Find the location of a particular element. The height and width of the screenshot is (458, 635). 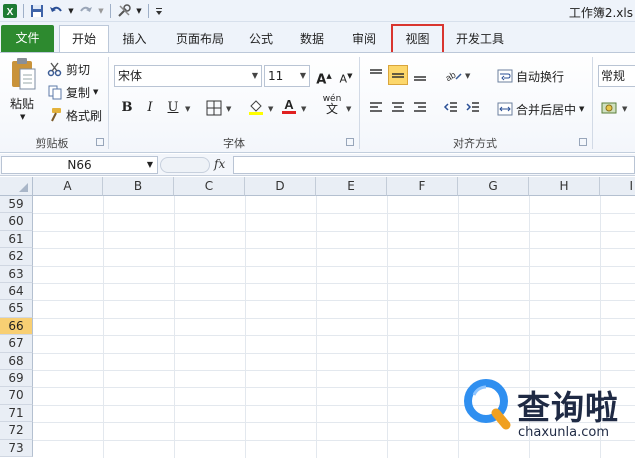

tools-dropdown-icon: ▼ is located at coordinates (139, 11).